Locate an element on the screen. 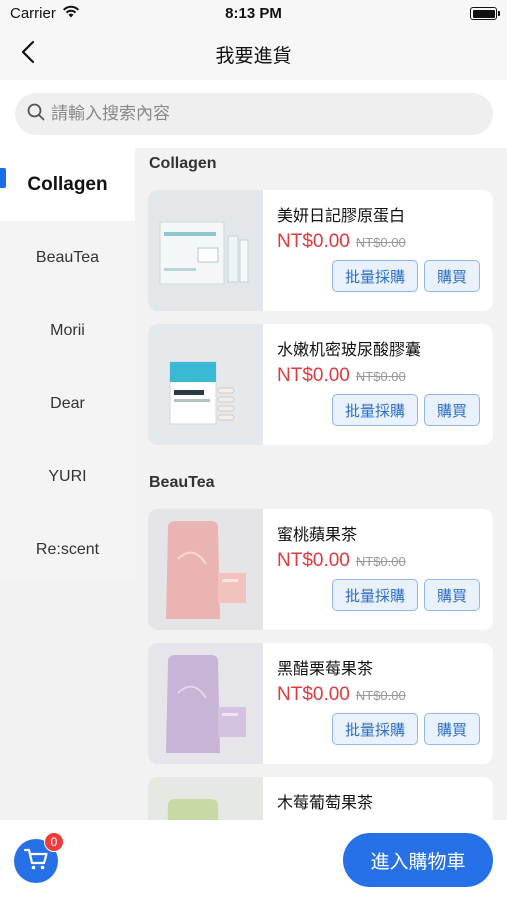 The image size is (507, 900). sidebar-item-dear: Dear is located at coordinates (67, 403).